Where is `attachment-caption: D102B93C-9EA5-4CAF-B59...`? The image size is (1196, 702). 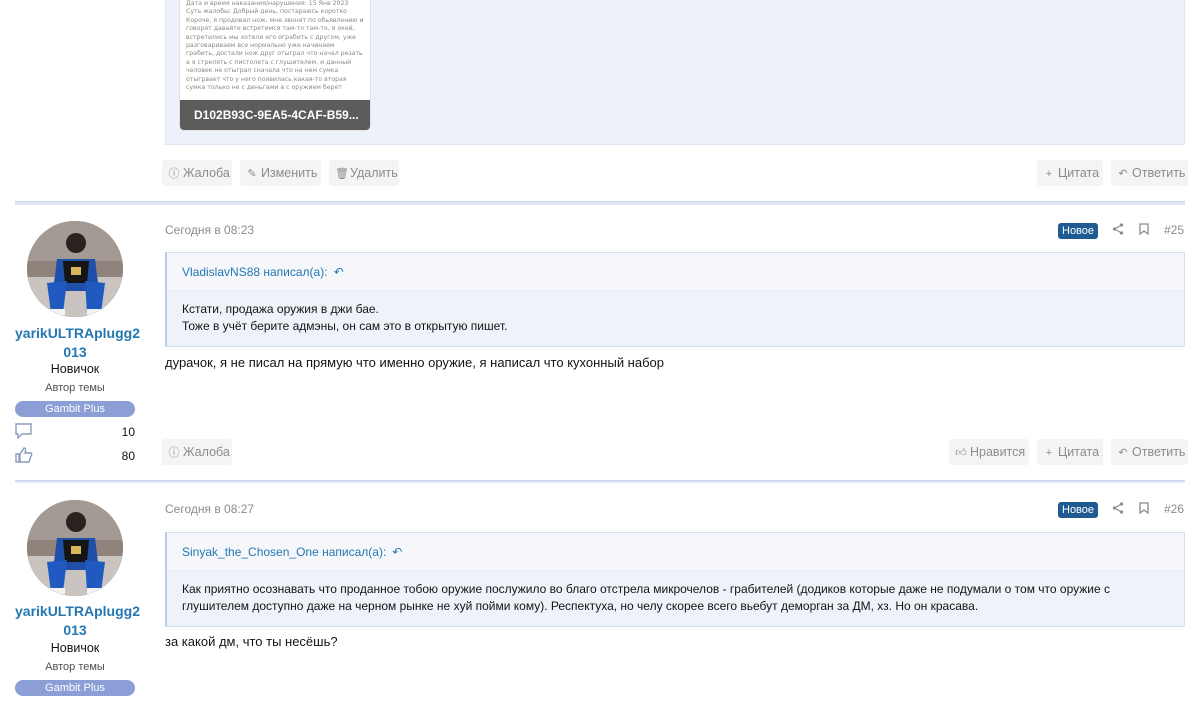
attachment-caption: D102B93C-9EA5-4CAF-B59... is located at coordinates (275, 115).